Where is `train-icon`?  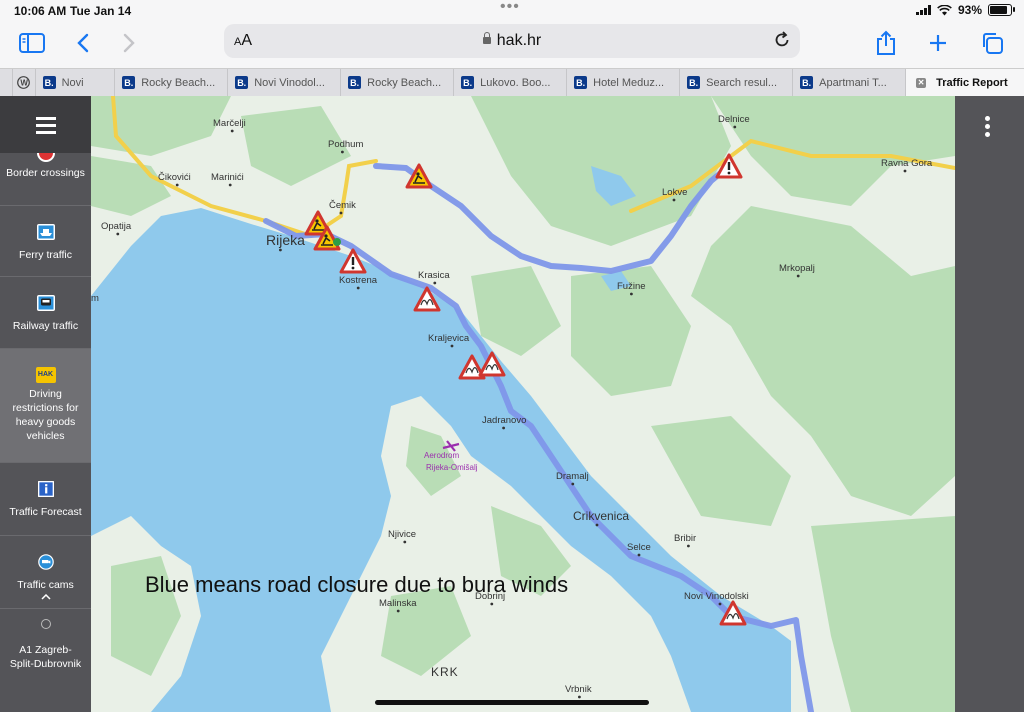
train-icon is located at coordinates (45, 303).